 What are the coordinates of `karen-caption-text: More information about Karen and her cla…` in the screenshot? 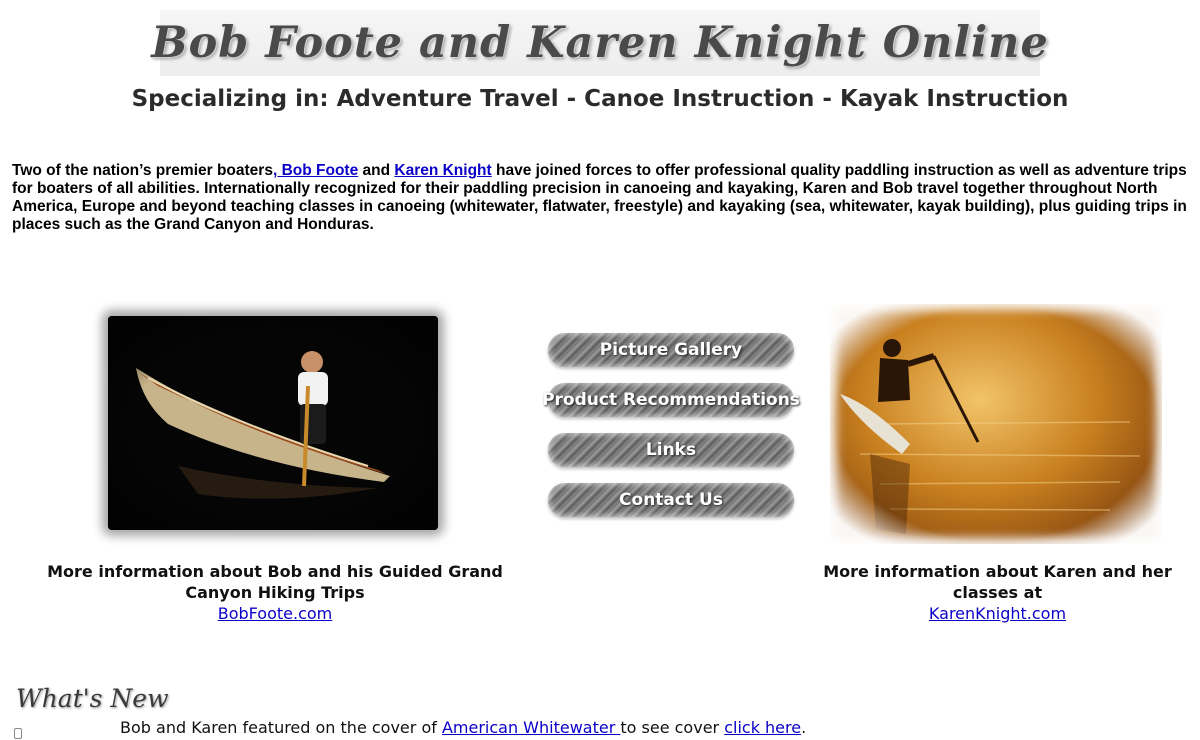 It's located at (997, 582).